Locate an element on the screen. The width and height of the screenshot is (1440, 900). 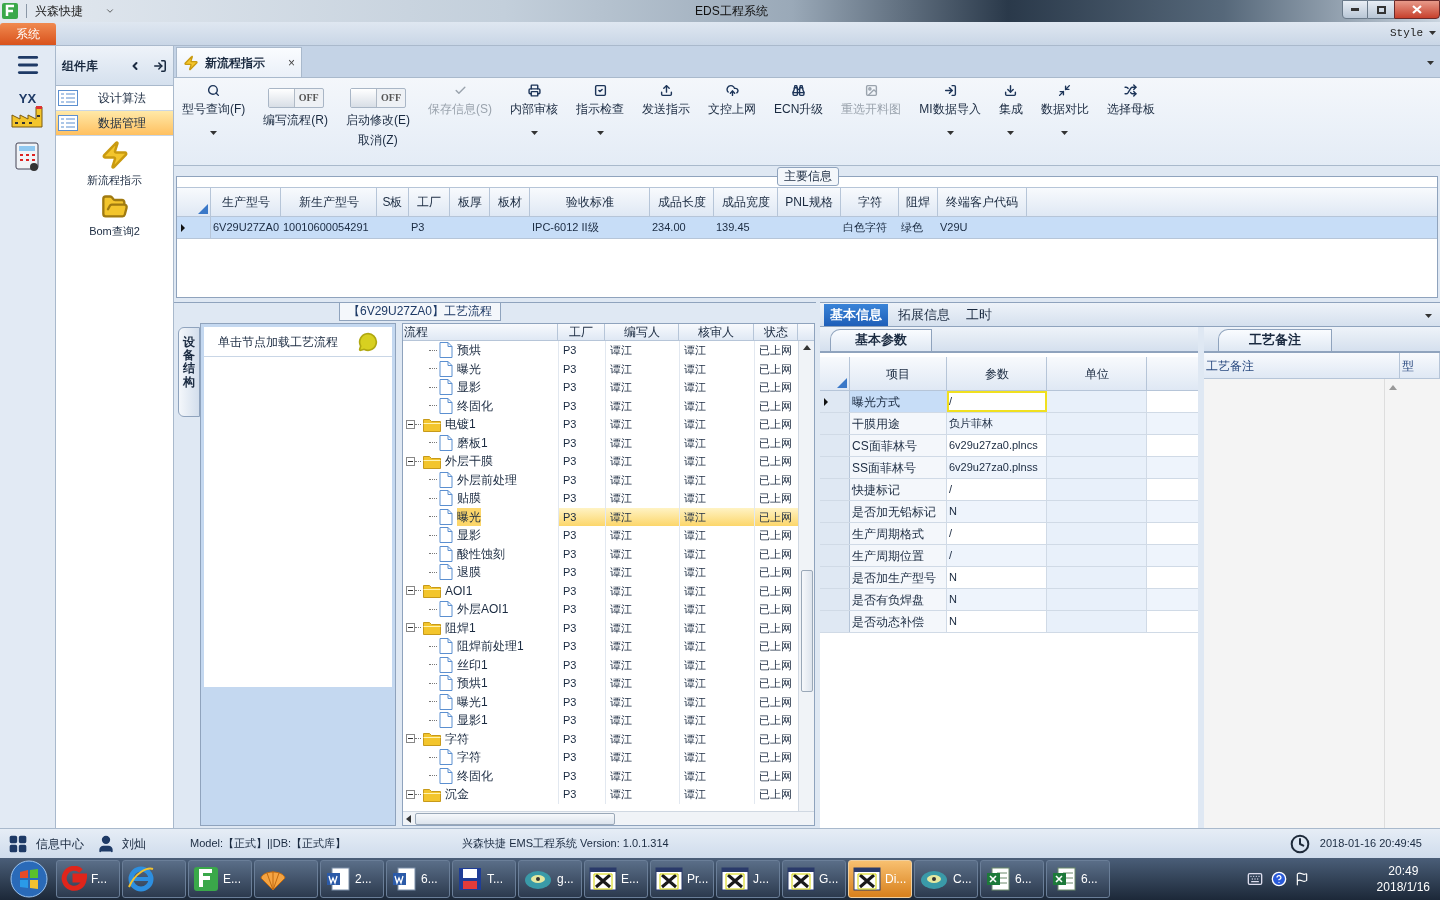
calculator-icon is located at coordinates (27, 157).